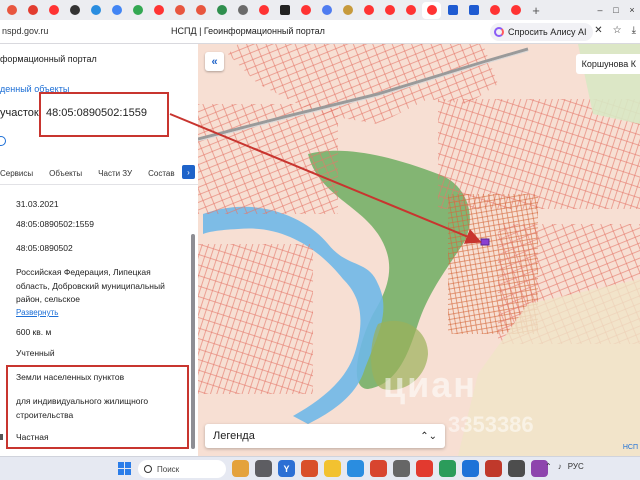 The width and height of the screenshot is (640, 480). Describe the element at coordinates (248, 31) in the screenshot. I see `page-title: НСПД | Геоинформационный портал` at that location.